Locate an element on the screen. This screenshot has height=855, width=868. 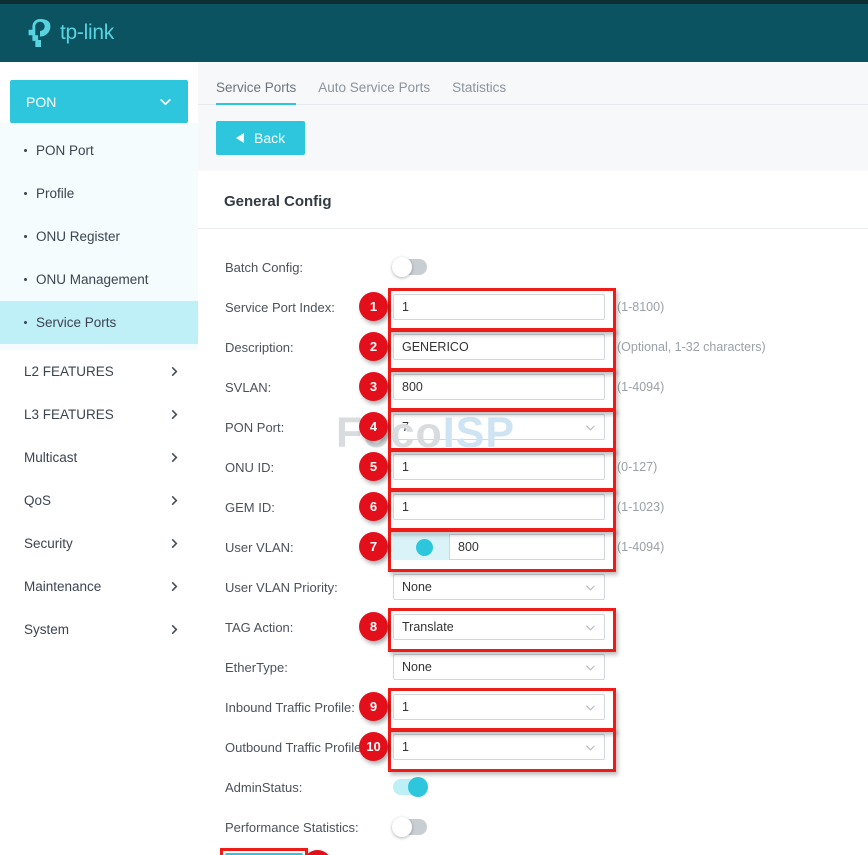
field-control: 8 Translate is located at coordinates (487, 630).